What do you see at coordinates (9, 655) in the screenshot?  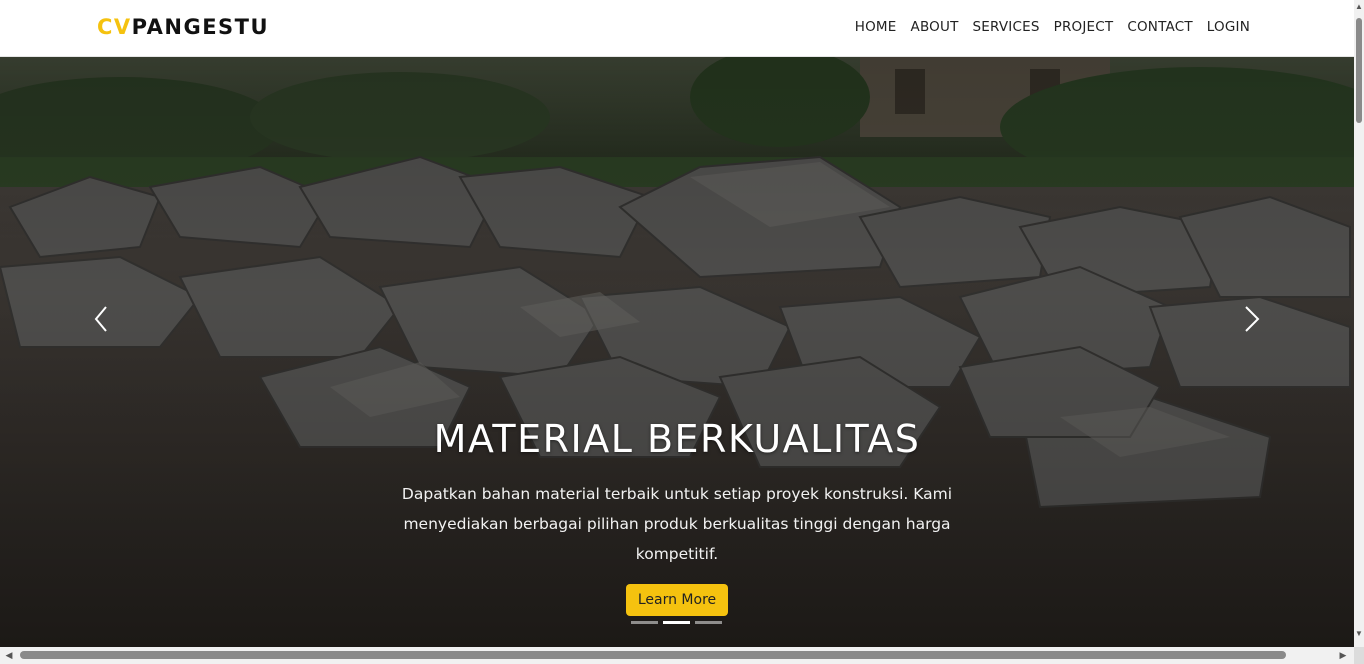 I see `scroll-left-icon: ◀` at bounding box center [9, 655].